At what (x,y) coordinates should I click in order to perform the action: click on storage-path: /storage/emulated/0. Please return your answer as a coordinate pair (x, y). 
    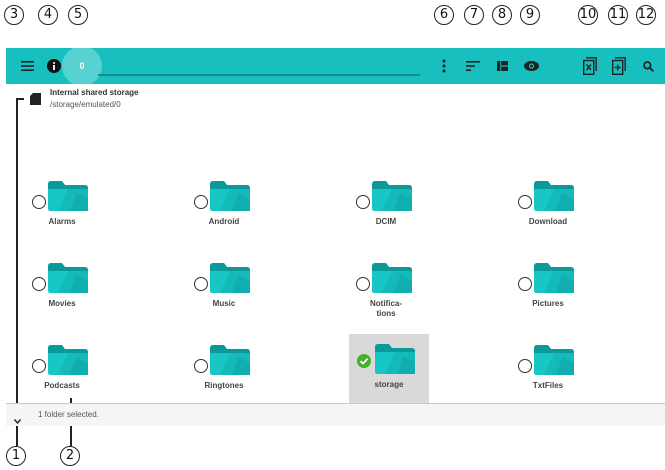
    Looking at the image, I should click on (85, 104).